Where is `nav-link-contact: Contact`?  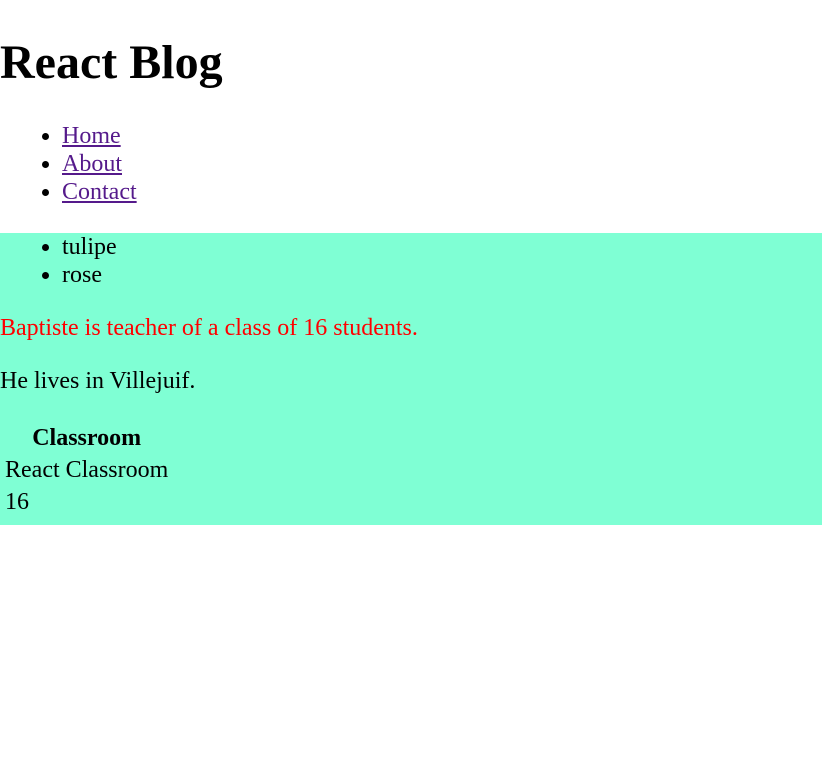
nav-link-contact: Contact is located at coordinates (99, 192).